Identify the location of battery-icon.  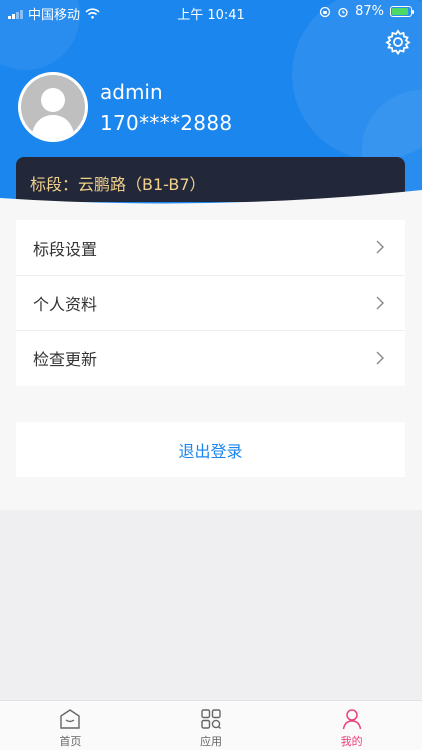
(402, 11).